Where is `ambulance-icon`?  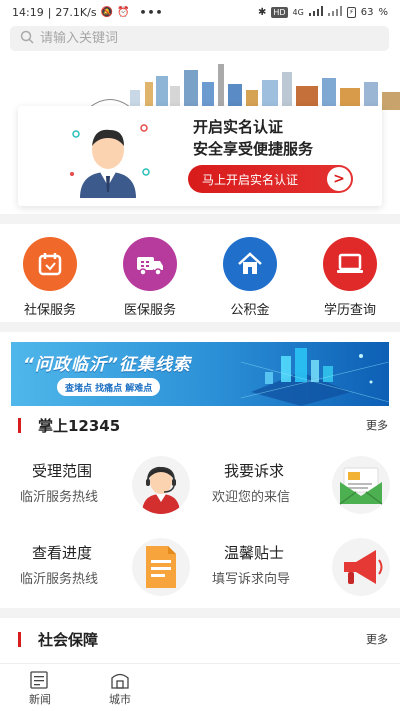
ambulance-icon is located at coordinates (150, 264).